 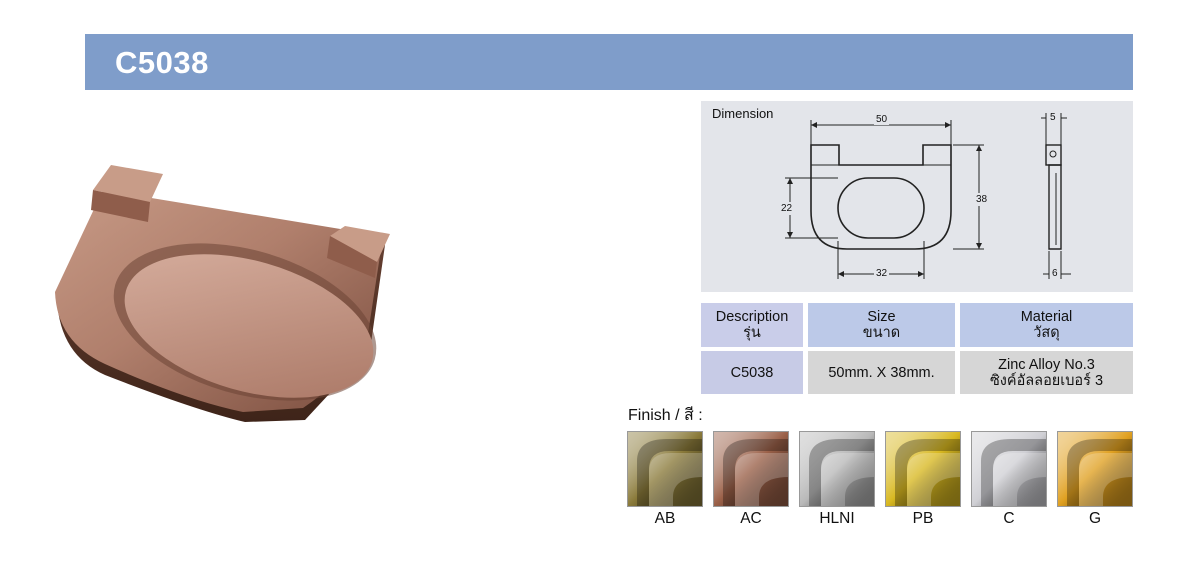 I want to click on finish-swatch-ac, so click(x=751, y=469).